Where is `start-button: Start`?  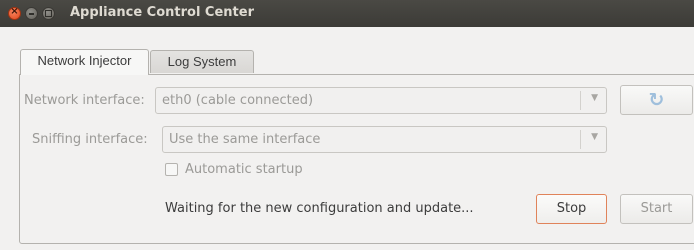
start-button: Start is located at coordinates (656, 209).